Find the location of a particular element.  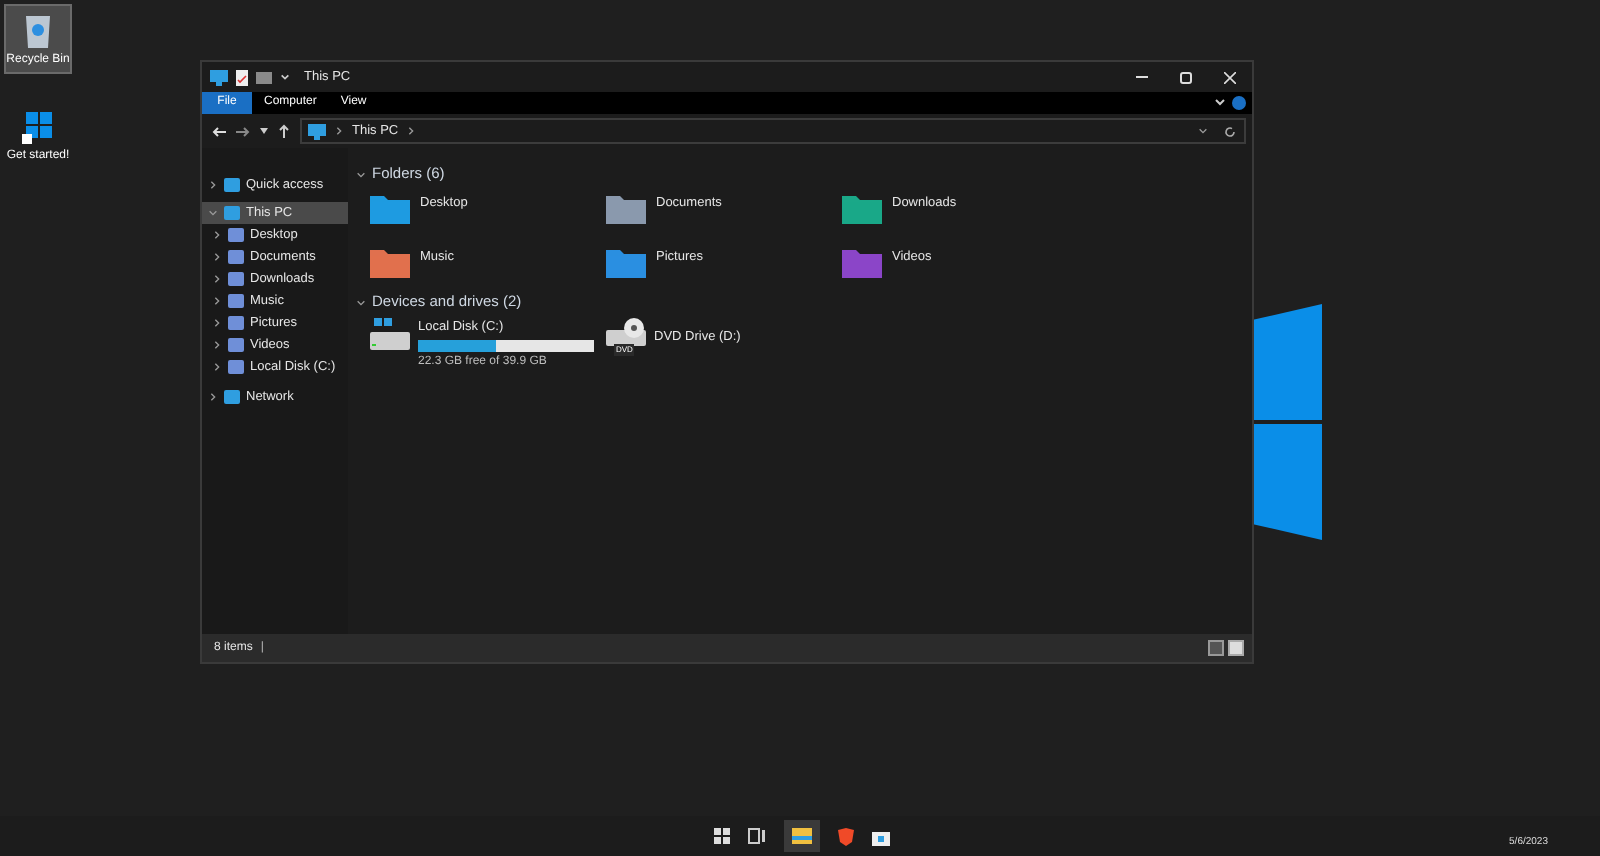

hard-drive-icon is located at coordinates (390, 336).